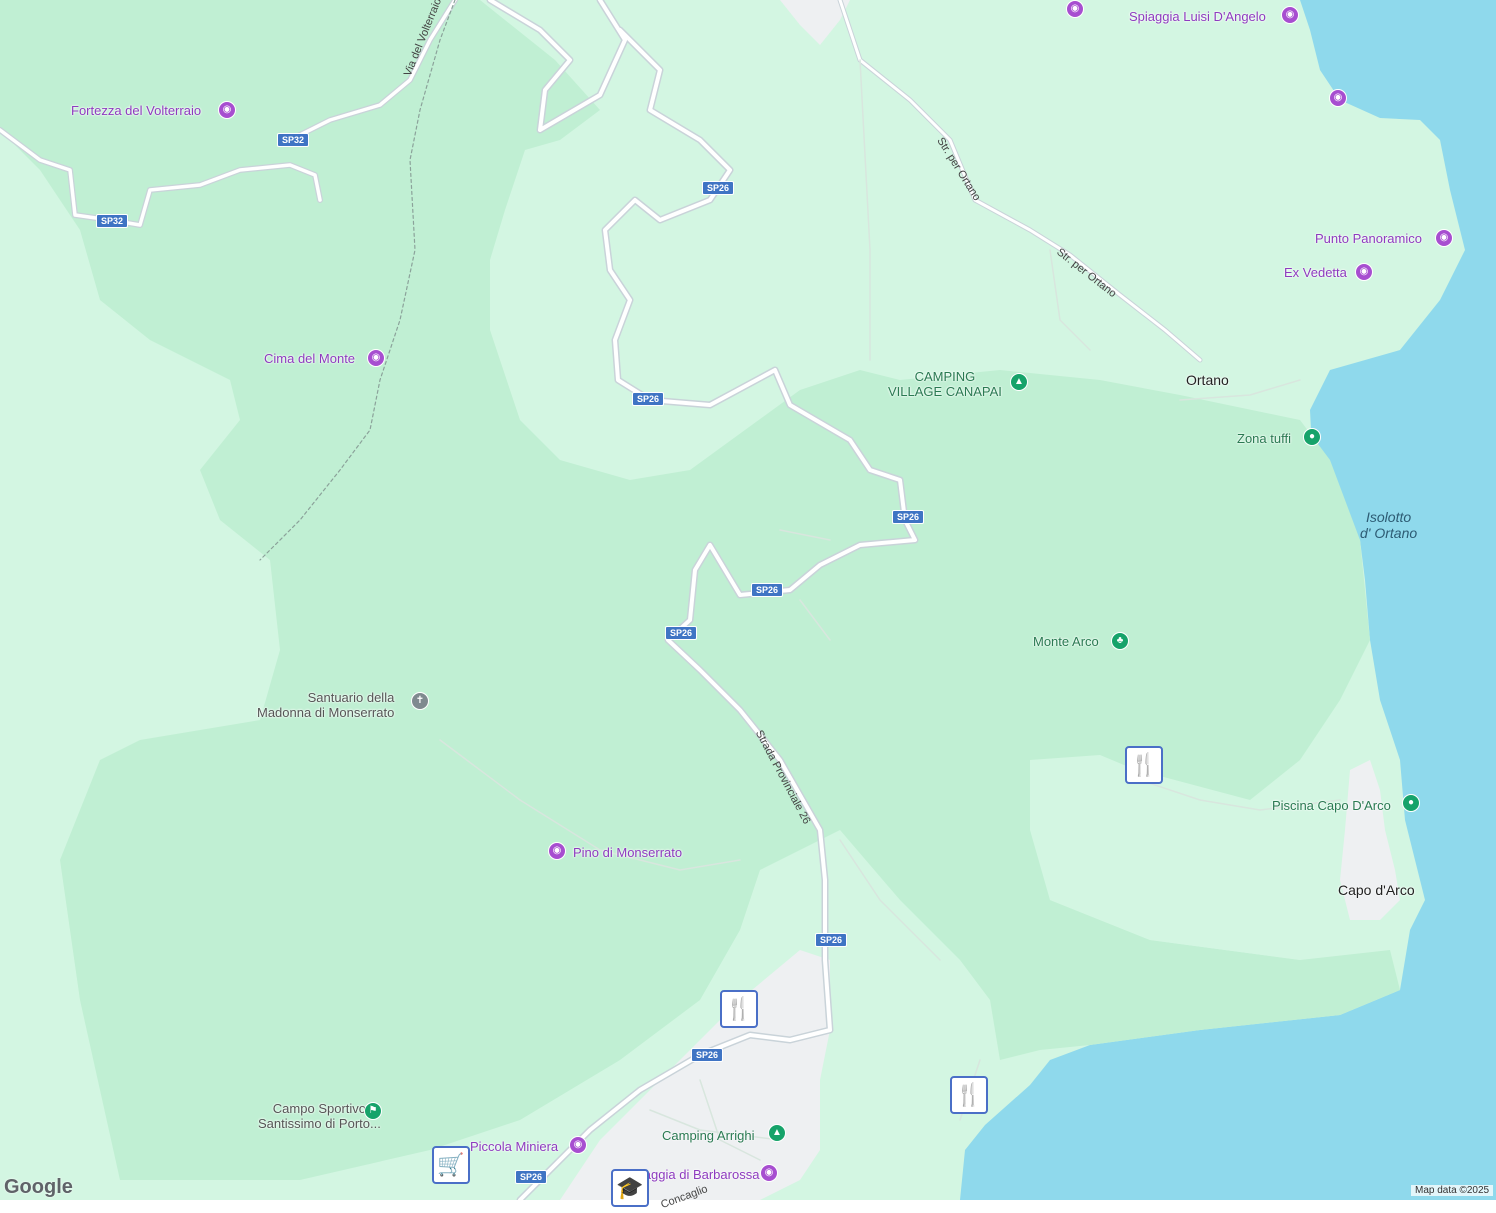 This screenshot has width=1496, height=1213. I want to click on poi-camping-arrighi-label: Camping Arrighi, so click(708, 1135).